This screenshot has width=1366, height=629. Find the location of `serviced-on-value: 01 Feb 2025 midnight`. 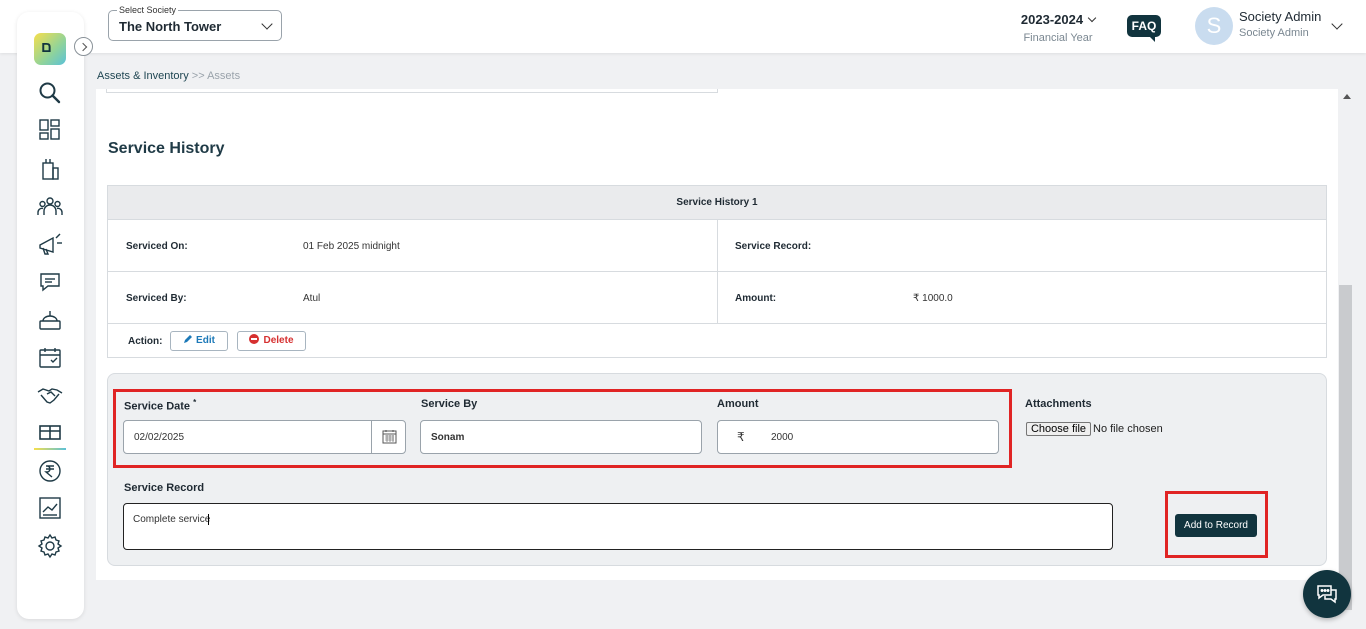

serviced-on-value: 01 Feb 2025 midnight is located at coordinates (351, 246).